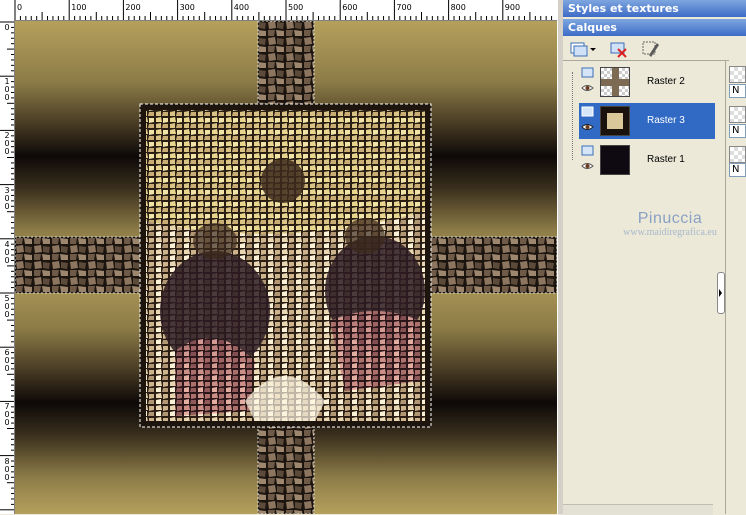  I want to click on ruler-left-label: 1 0 0, so click(7, 90).